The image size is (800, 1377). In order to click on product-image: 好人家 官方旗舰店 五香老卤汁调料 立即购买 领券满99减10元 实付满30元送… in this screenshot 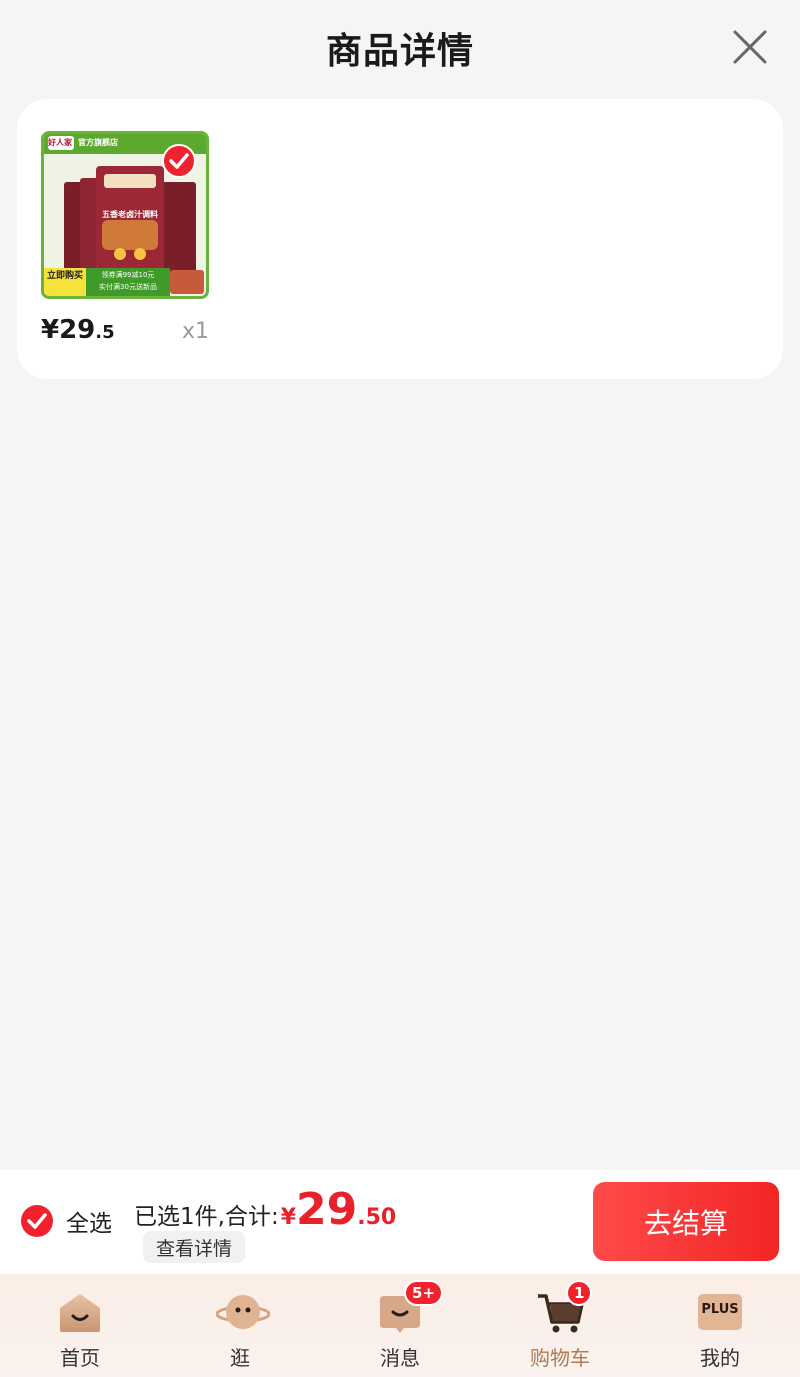, I will do `click(125, 215)`.